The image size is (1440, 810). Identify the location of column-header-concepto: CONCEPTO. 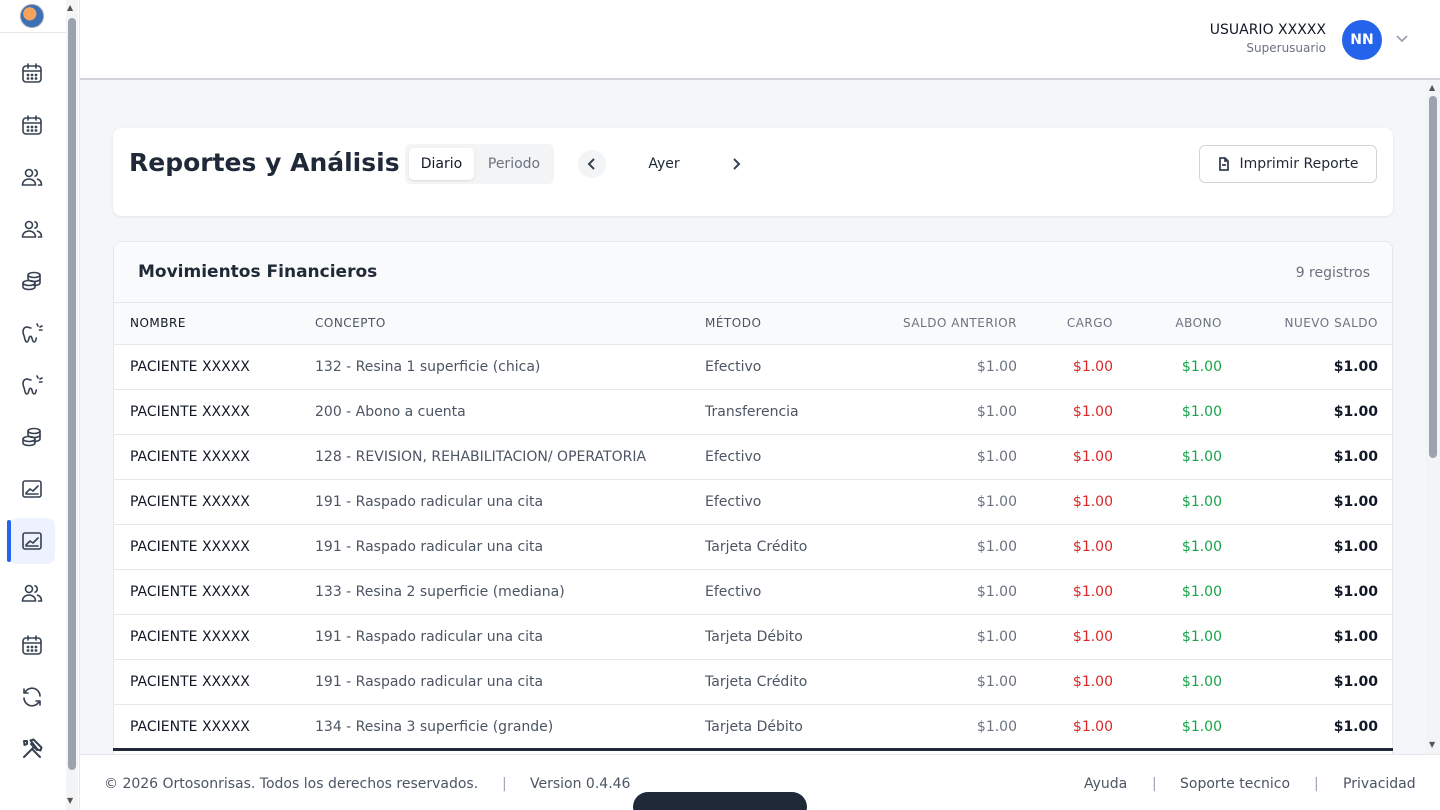
(510, 324).